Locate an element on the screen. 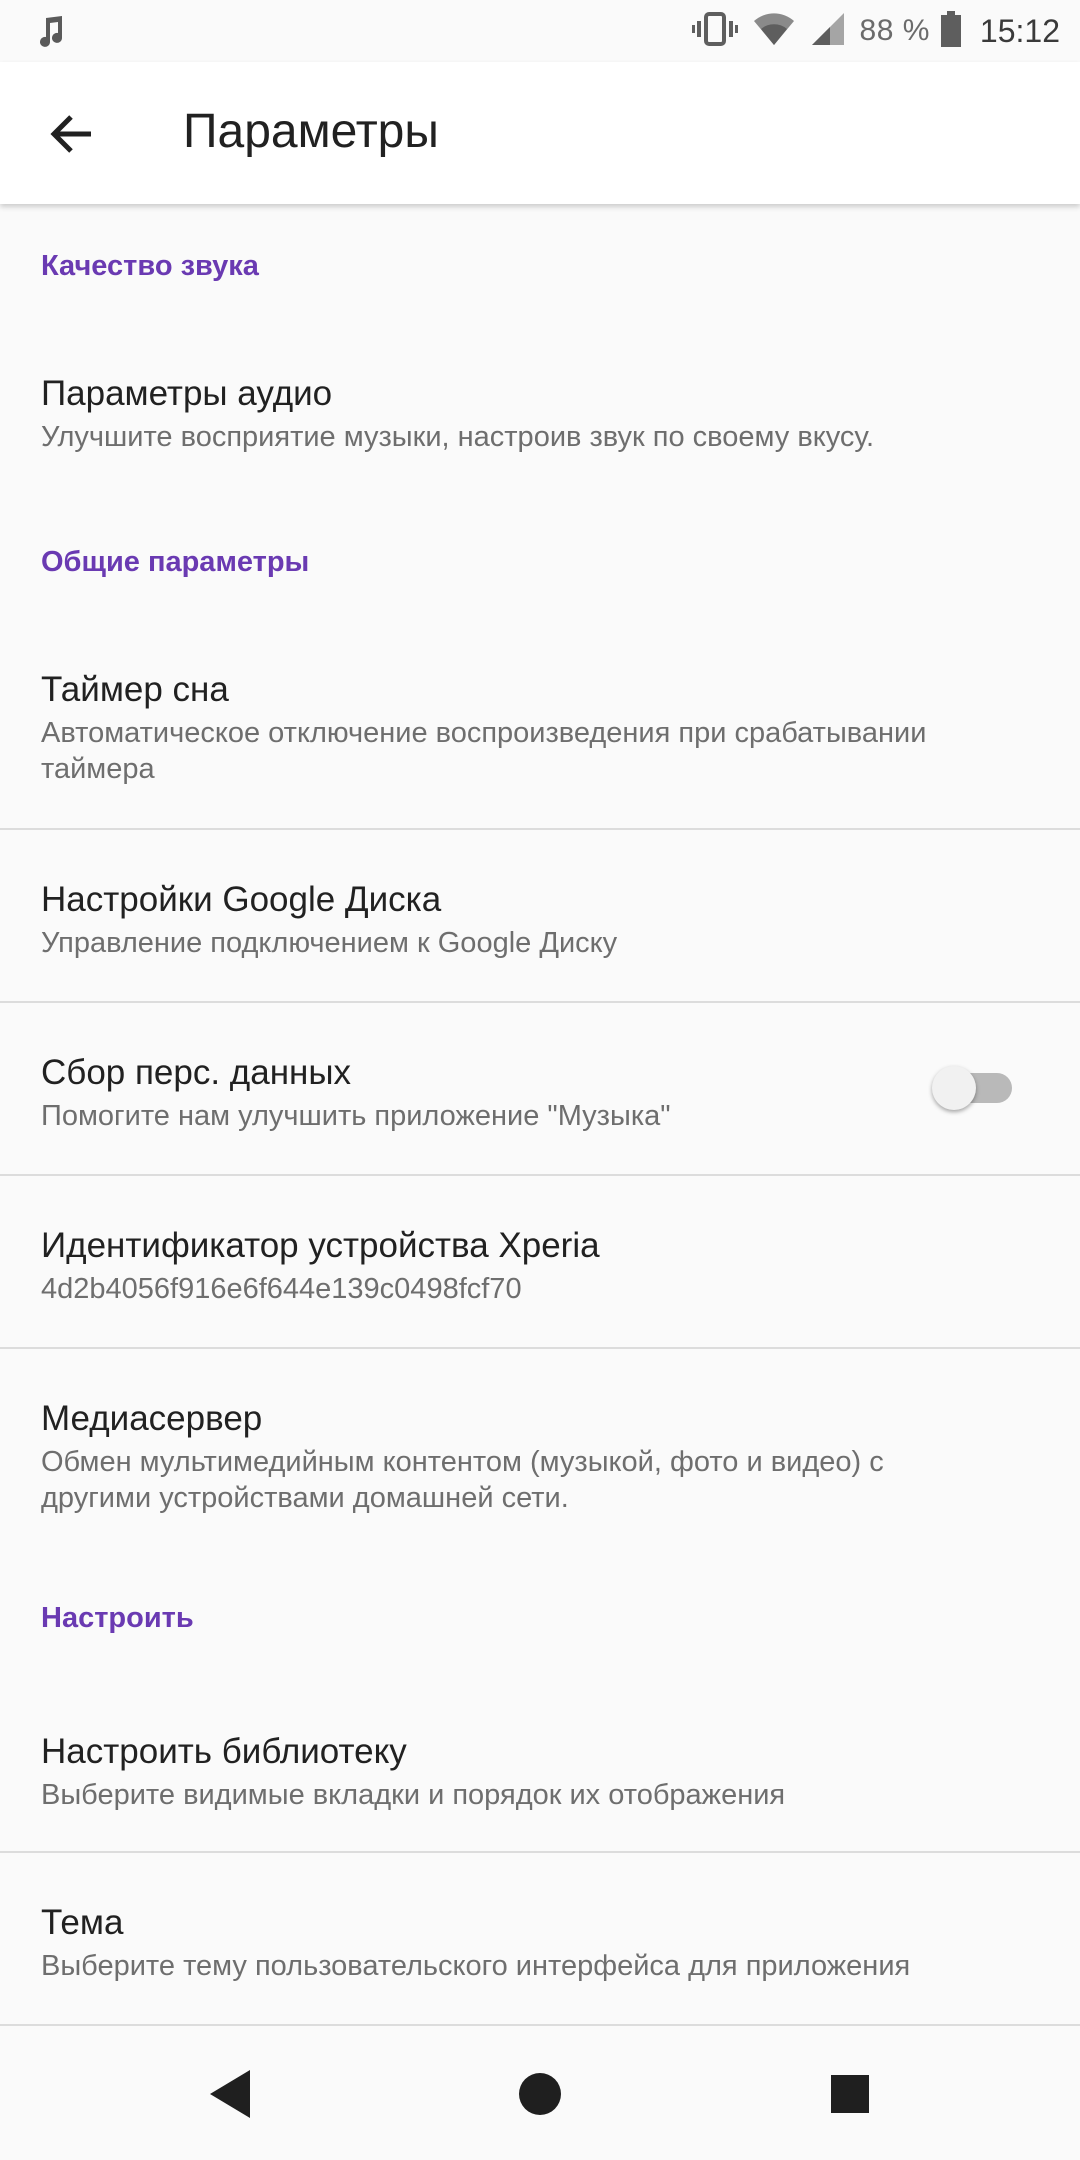  square-recents-icon is located at coordinates (850, 2094).